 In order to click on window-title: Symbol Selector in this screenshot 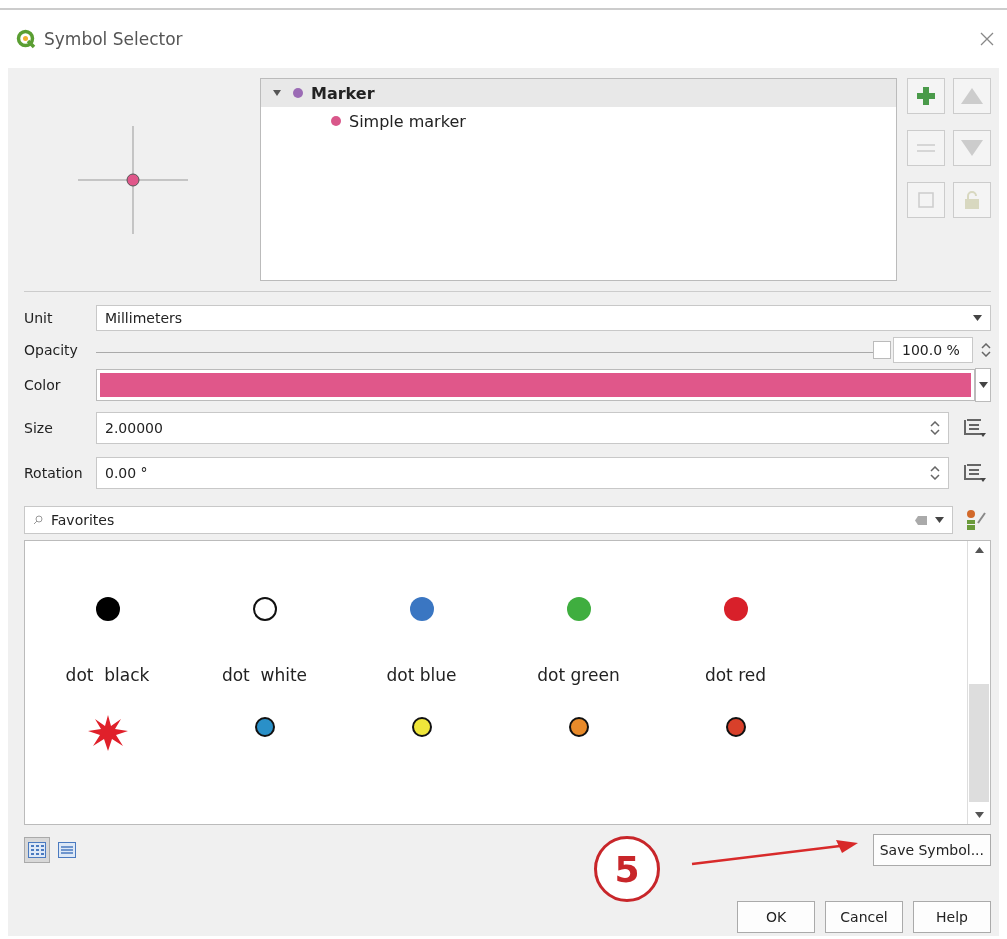, I will do `click(114, 39)`.